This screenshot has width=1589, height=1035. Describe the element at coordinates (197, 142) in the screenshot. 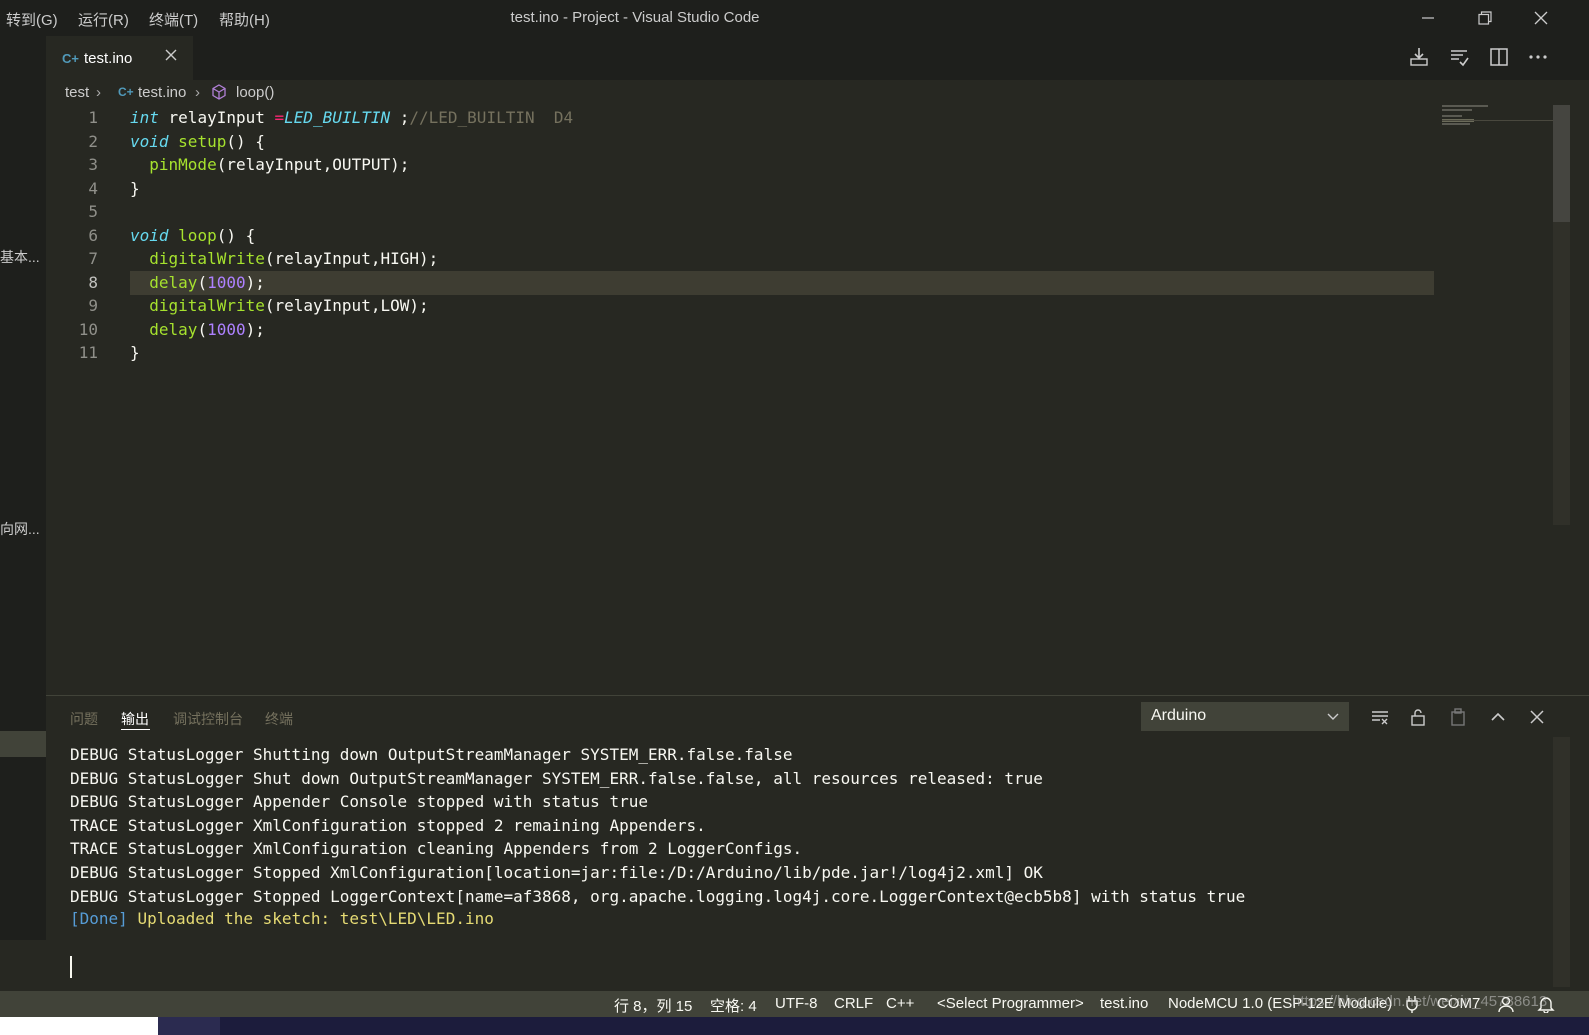

I see `line-code: void setup() {` at that location.